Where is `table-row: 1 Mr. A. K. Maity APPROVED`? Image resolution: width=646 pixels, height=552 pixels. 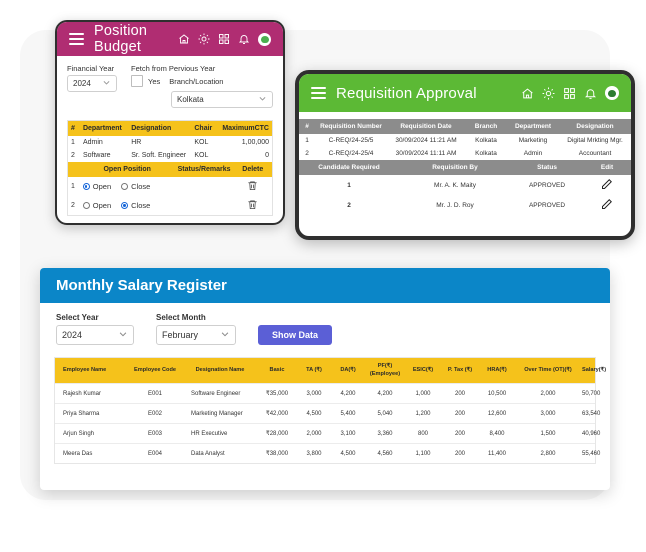 table-row: 1 Mr. A. K. Maity APPROVED is located at coordinates (465, 185).